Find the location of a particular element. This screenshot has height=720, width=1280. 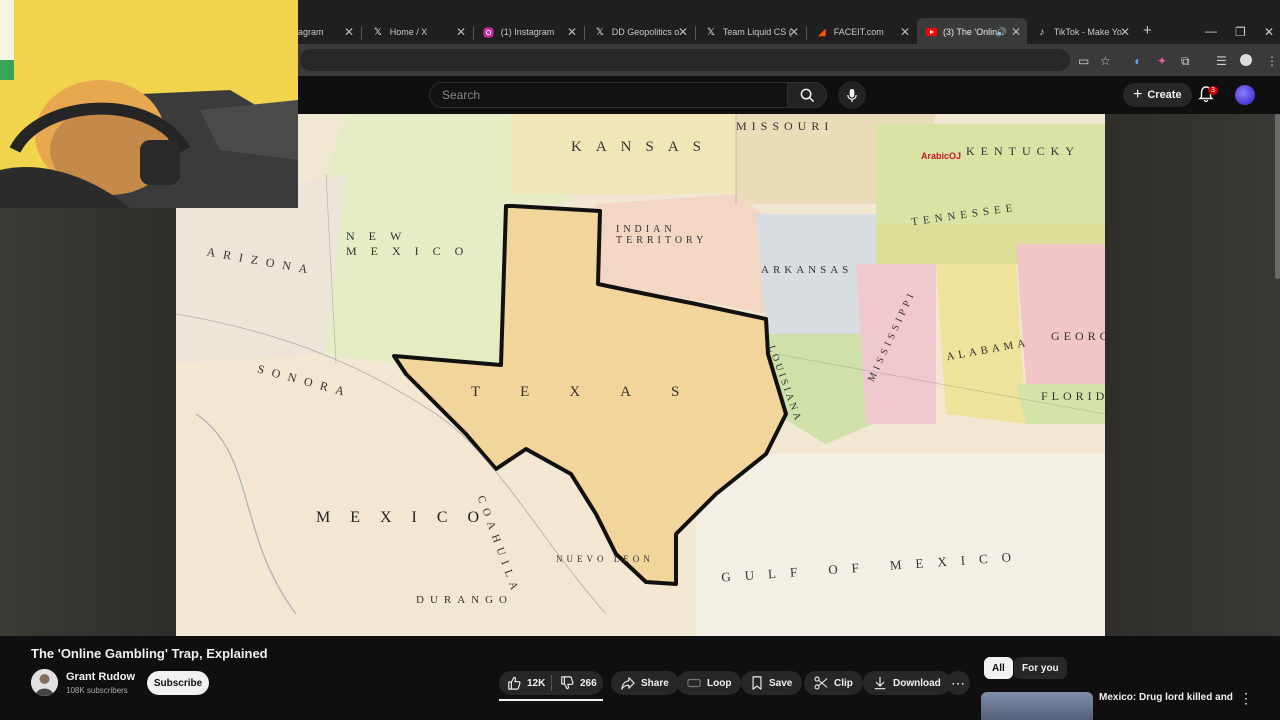

clip-button: Clip is located at coordinates (833, 683).